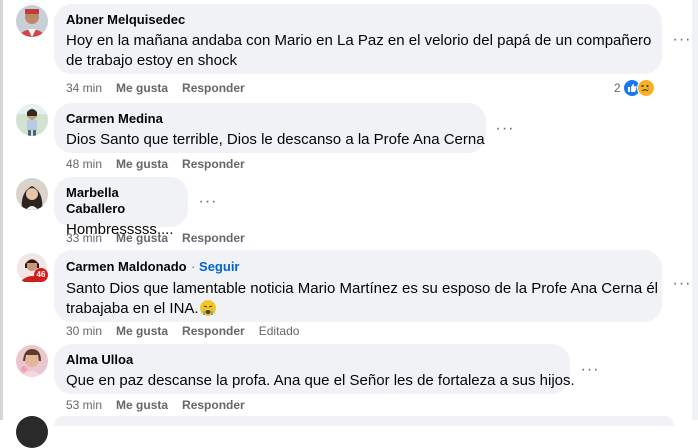  I want to click on profile-badge: 46, so click(41, 275).